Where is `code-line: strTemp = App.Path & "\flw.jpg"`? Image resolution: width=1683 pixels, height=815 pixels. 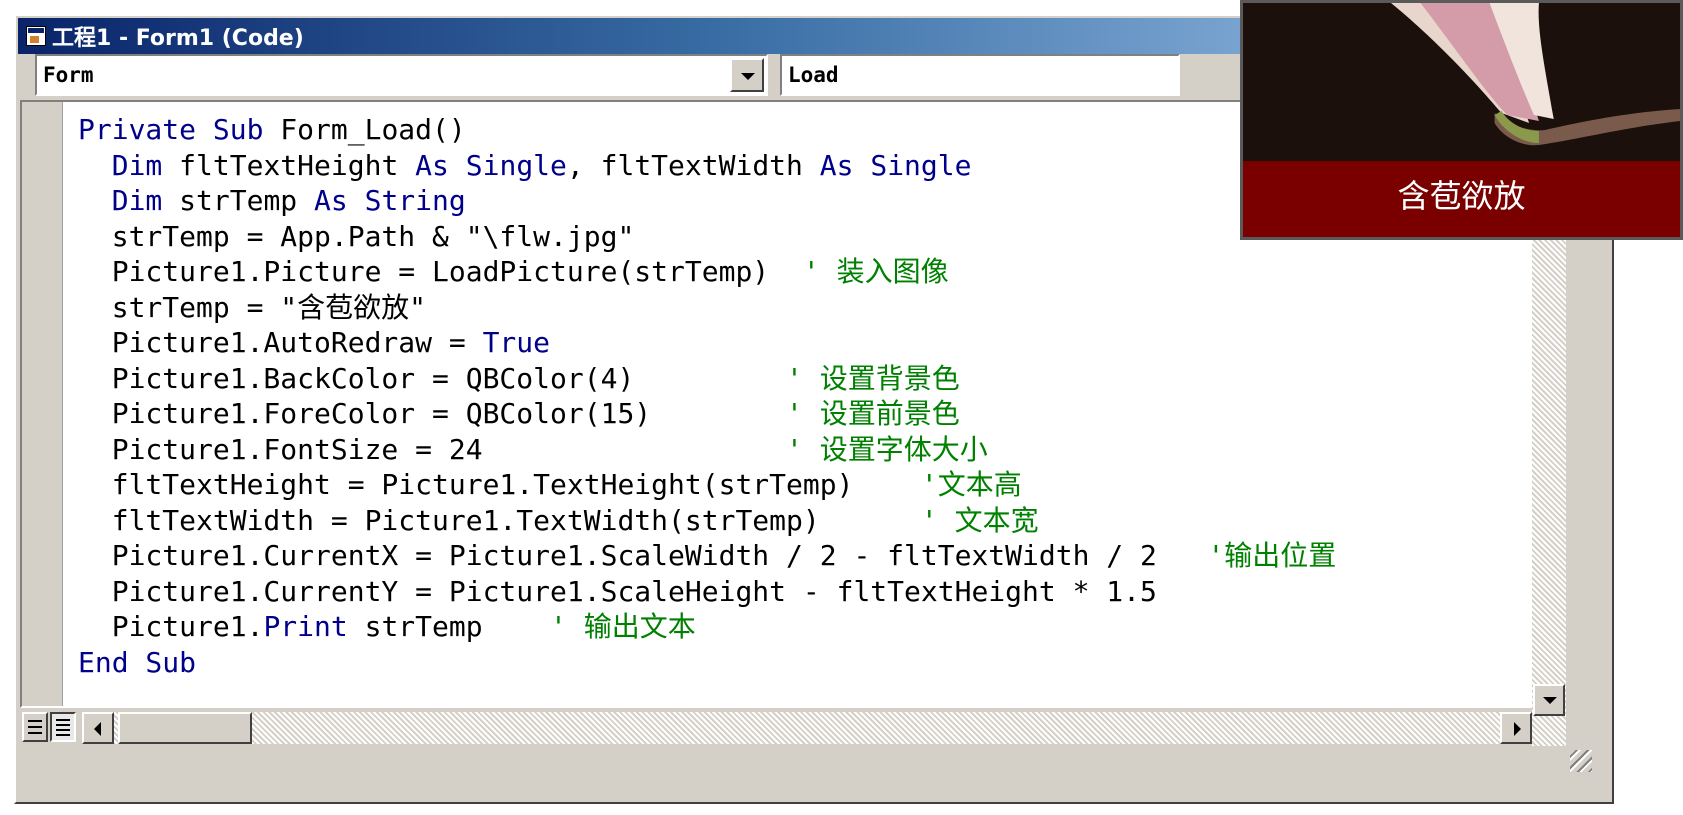
code-line: strTemp = App.Path & "\flw.jpg" is located at coordinates (707, 237).